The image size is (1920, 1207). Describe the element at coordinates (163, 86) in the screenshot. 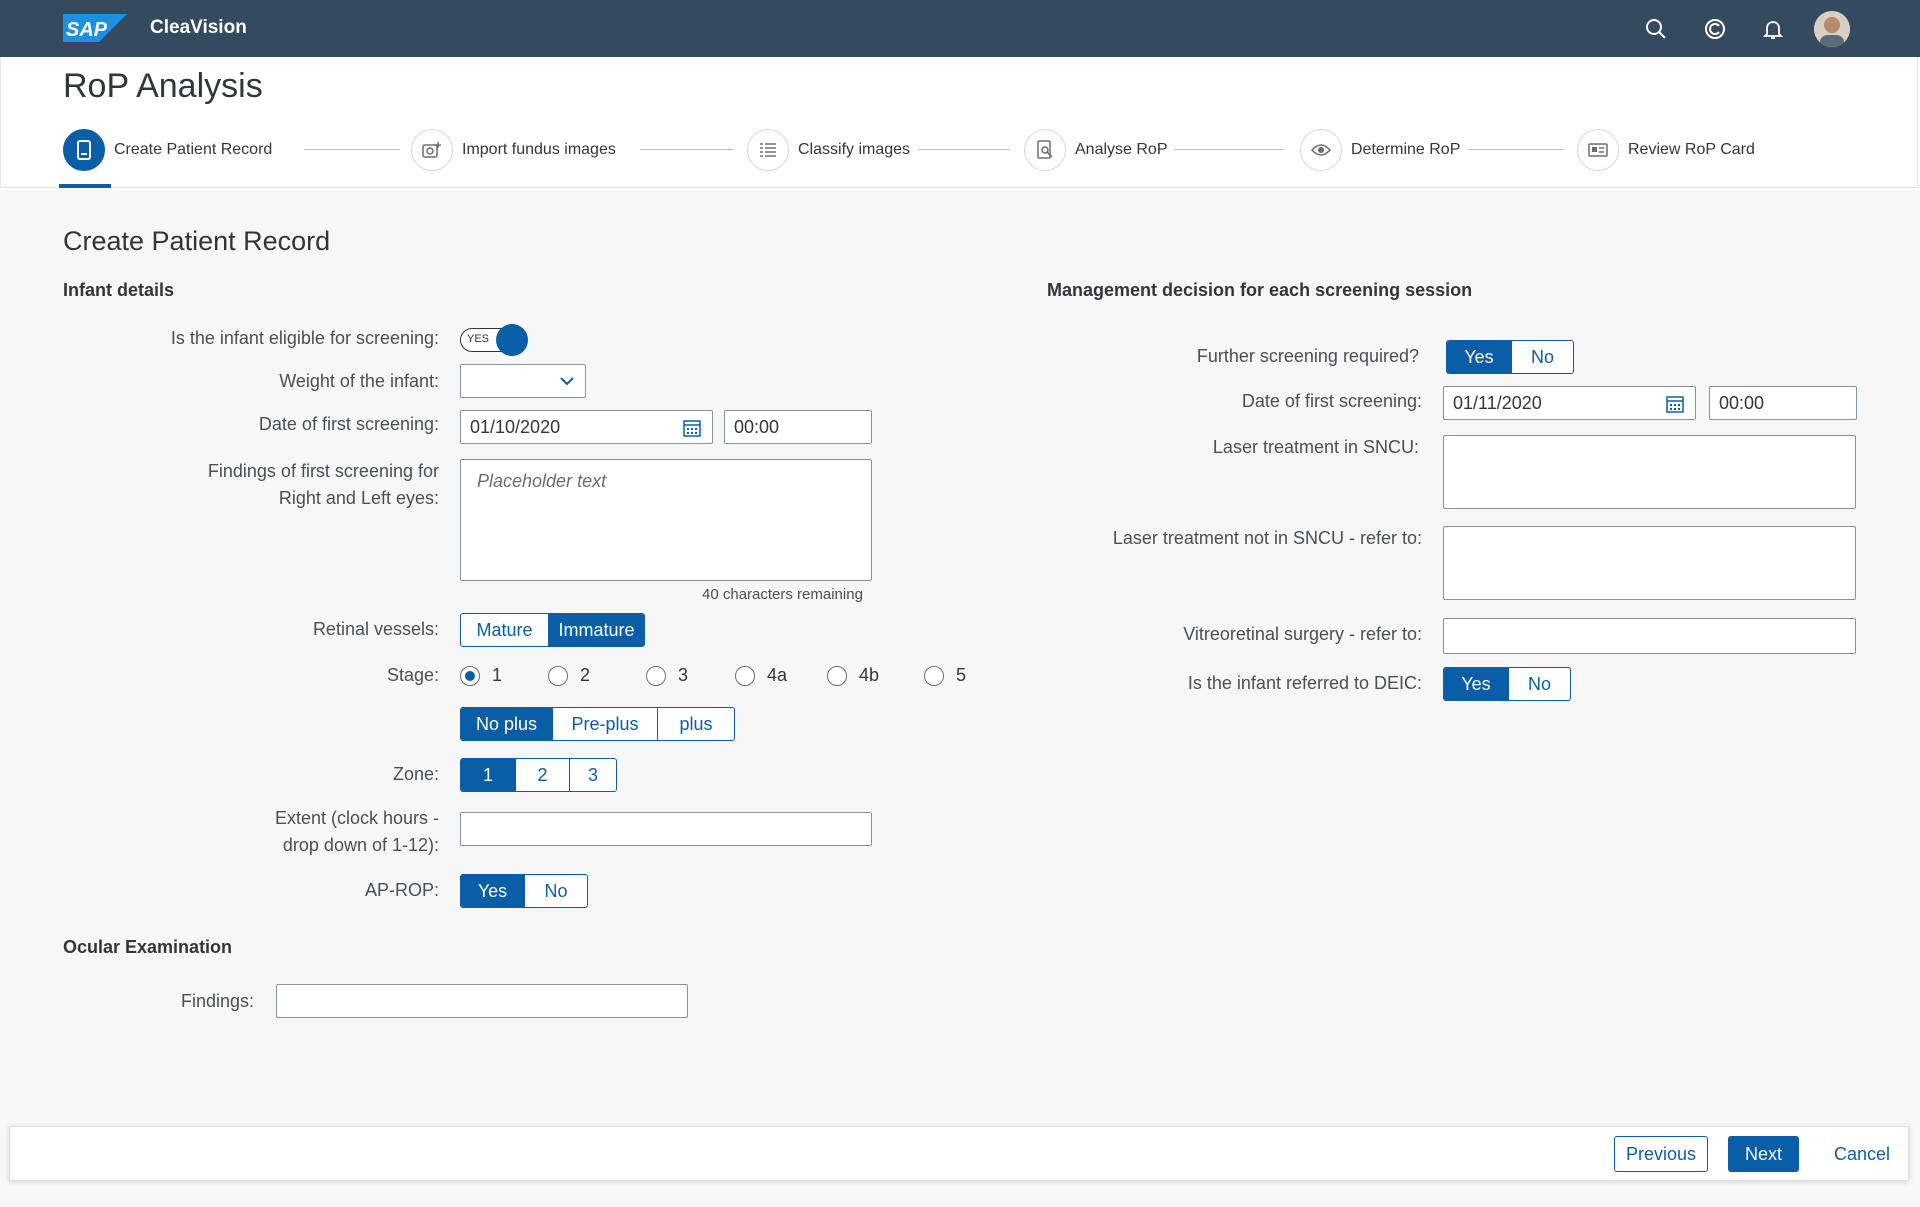

I see `page-title: RoP Analysis` at that location.